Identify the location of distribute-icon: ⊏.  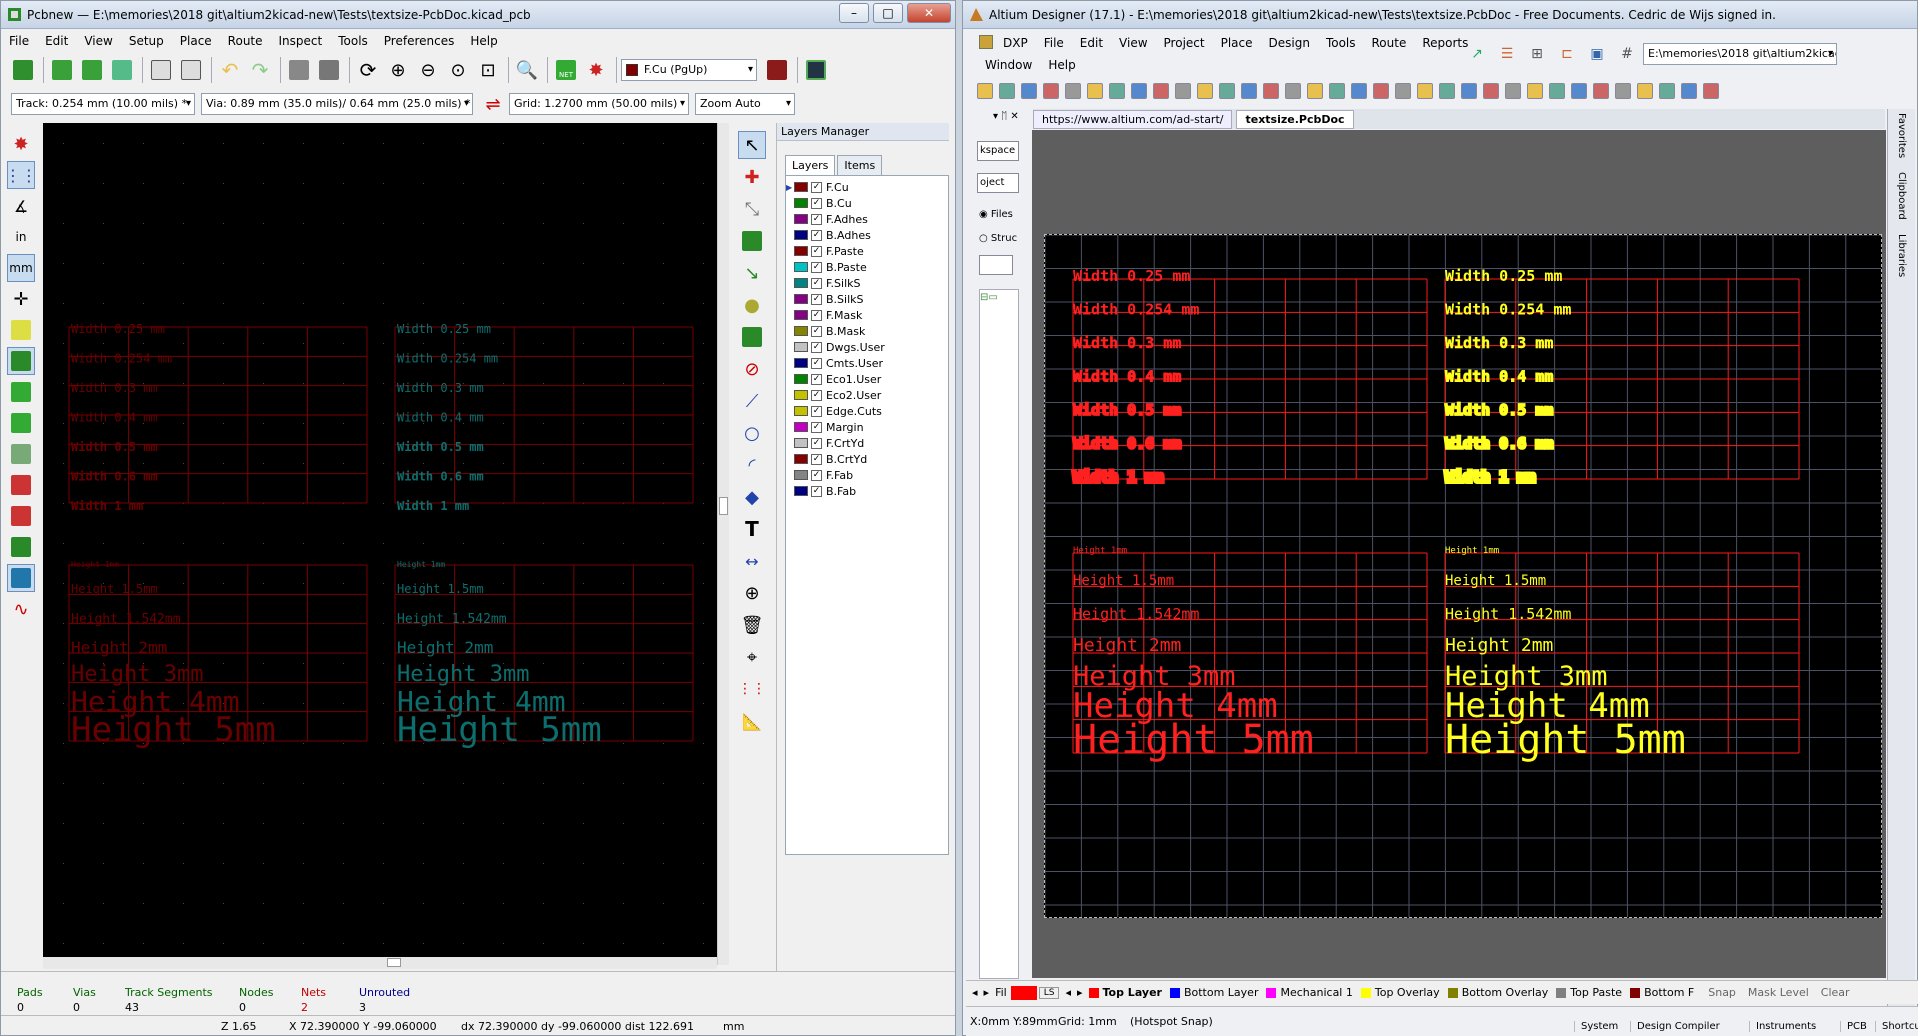
(1567, 54).